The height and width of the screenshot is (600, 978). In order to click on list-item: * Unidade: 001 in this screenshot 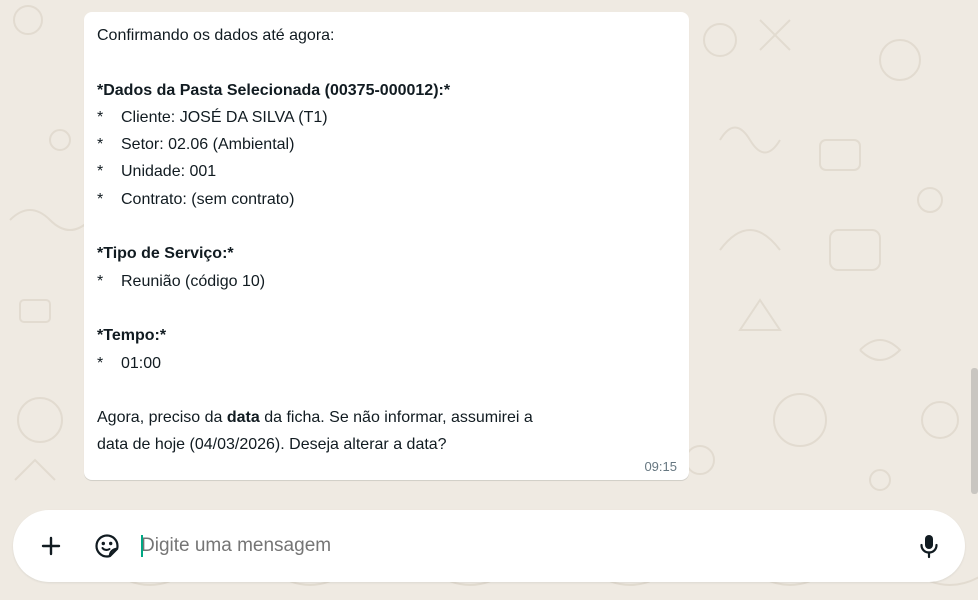, I will do `click(387, 171)`.